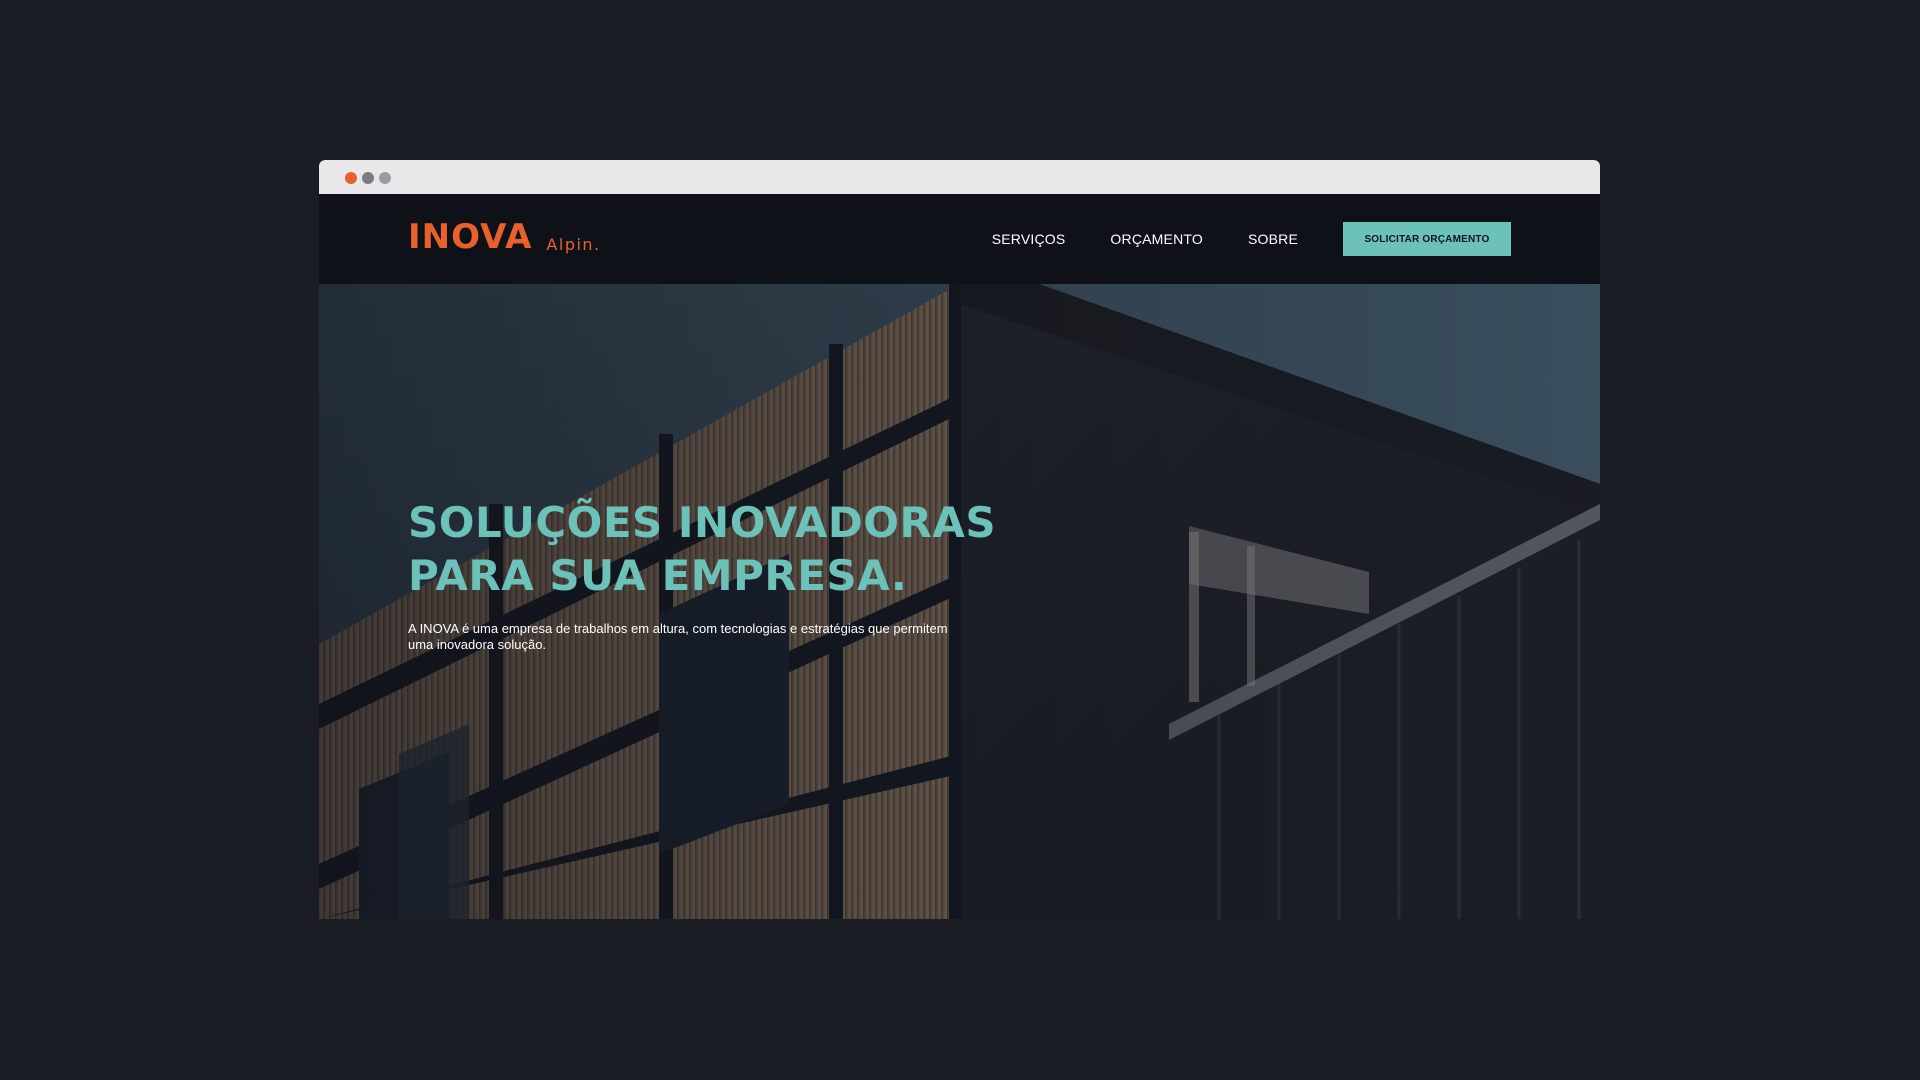 This screenshot has width=1920, height=1080. I want to click on hero-title-line-2: PARA SUA EMPRESA., so click(658, 575).